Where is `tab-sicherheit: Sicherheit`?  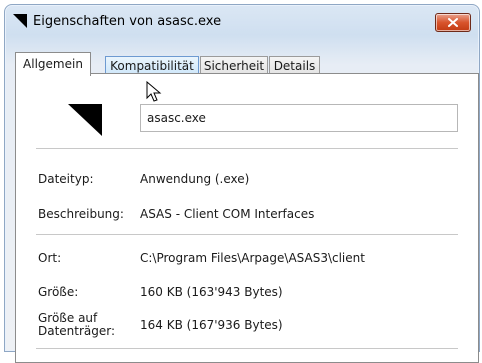 tab-sicherheit: Sicherheit is located at coordinates (234, 65).